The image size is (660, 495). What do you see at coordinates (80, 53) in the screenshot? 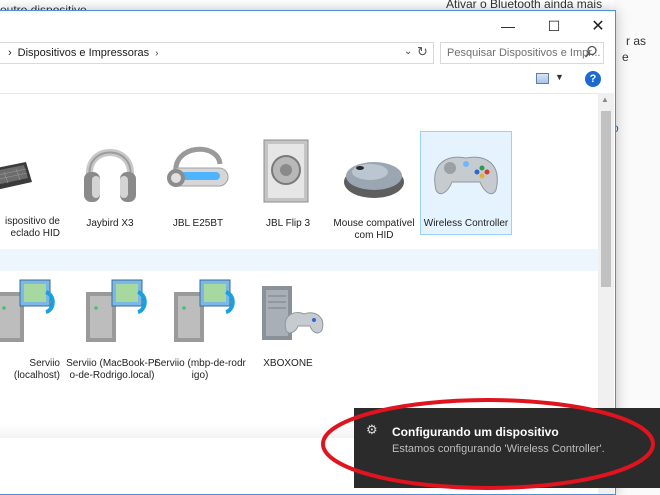
I see `breadcrumb-devices-printers: Dispositivos e Impressoras` at bounding box center [80, 53].